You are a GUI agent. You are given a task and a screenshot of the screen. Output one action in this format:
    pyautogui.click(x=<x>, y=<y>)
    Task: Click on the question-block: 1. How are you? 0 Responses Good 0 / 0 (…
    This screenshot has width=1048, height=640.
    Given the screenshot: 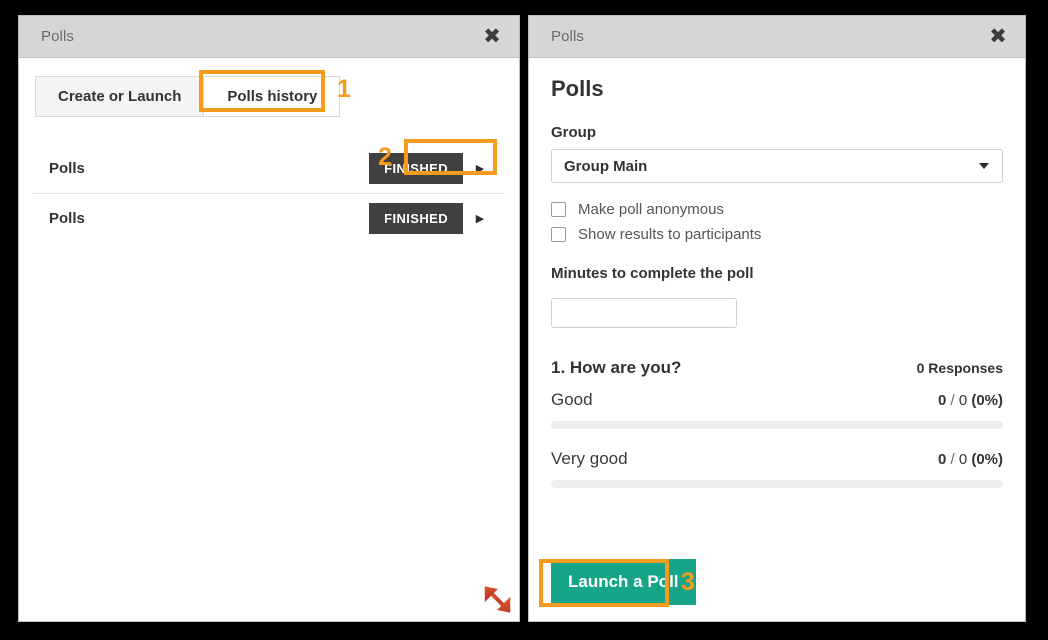 What is the action you would take?
    pyautogui.click(x=777, y=423)
    